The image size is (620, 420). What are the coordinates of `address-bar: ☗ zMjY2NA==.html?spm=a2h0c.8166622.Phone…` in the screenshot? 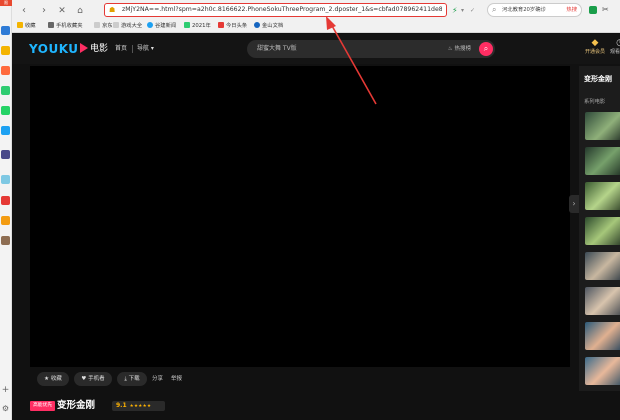 It's located at (275, 10).